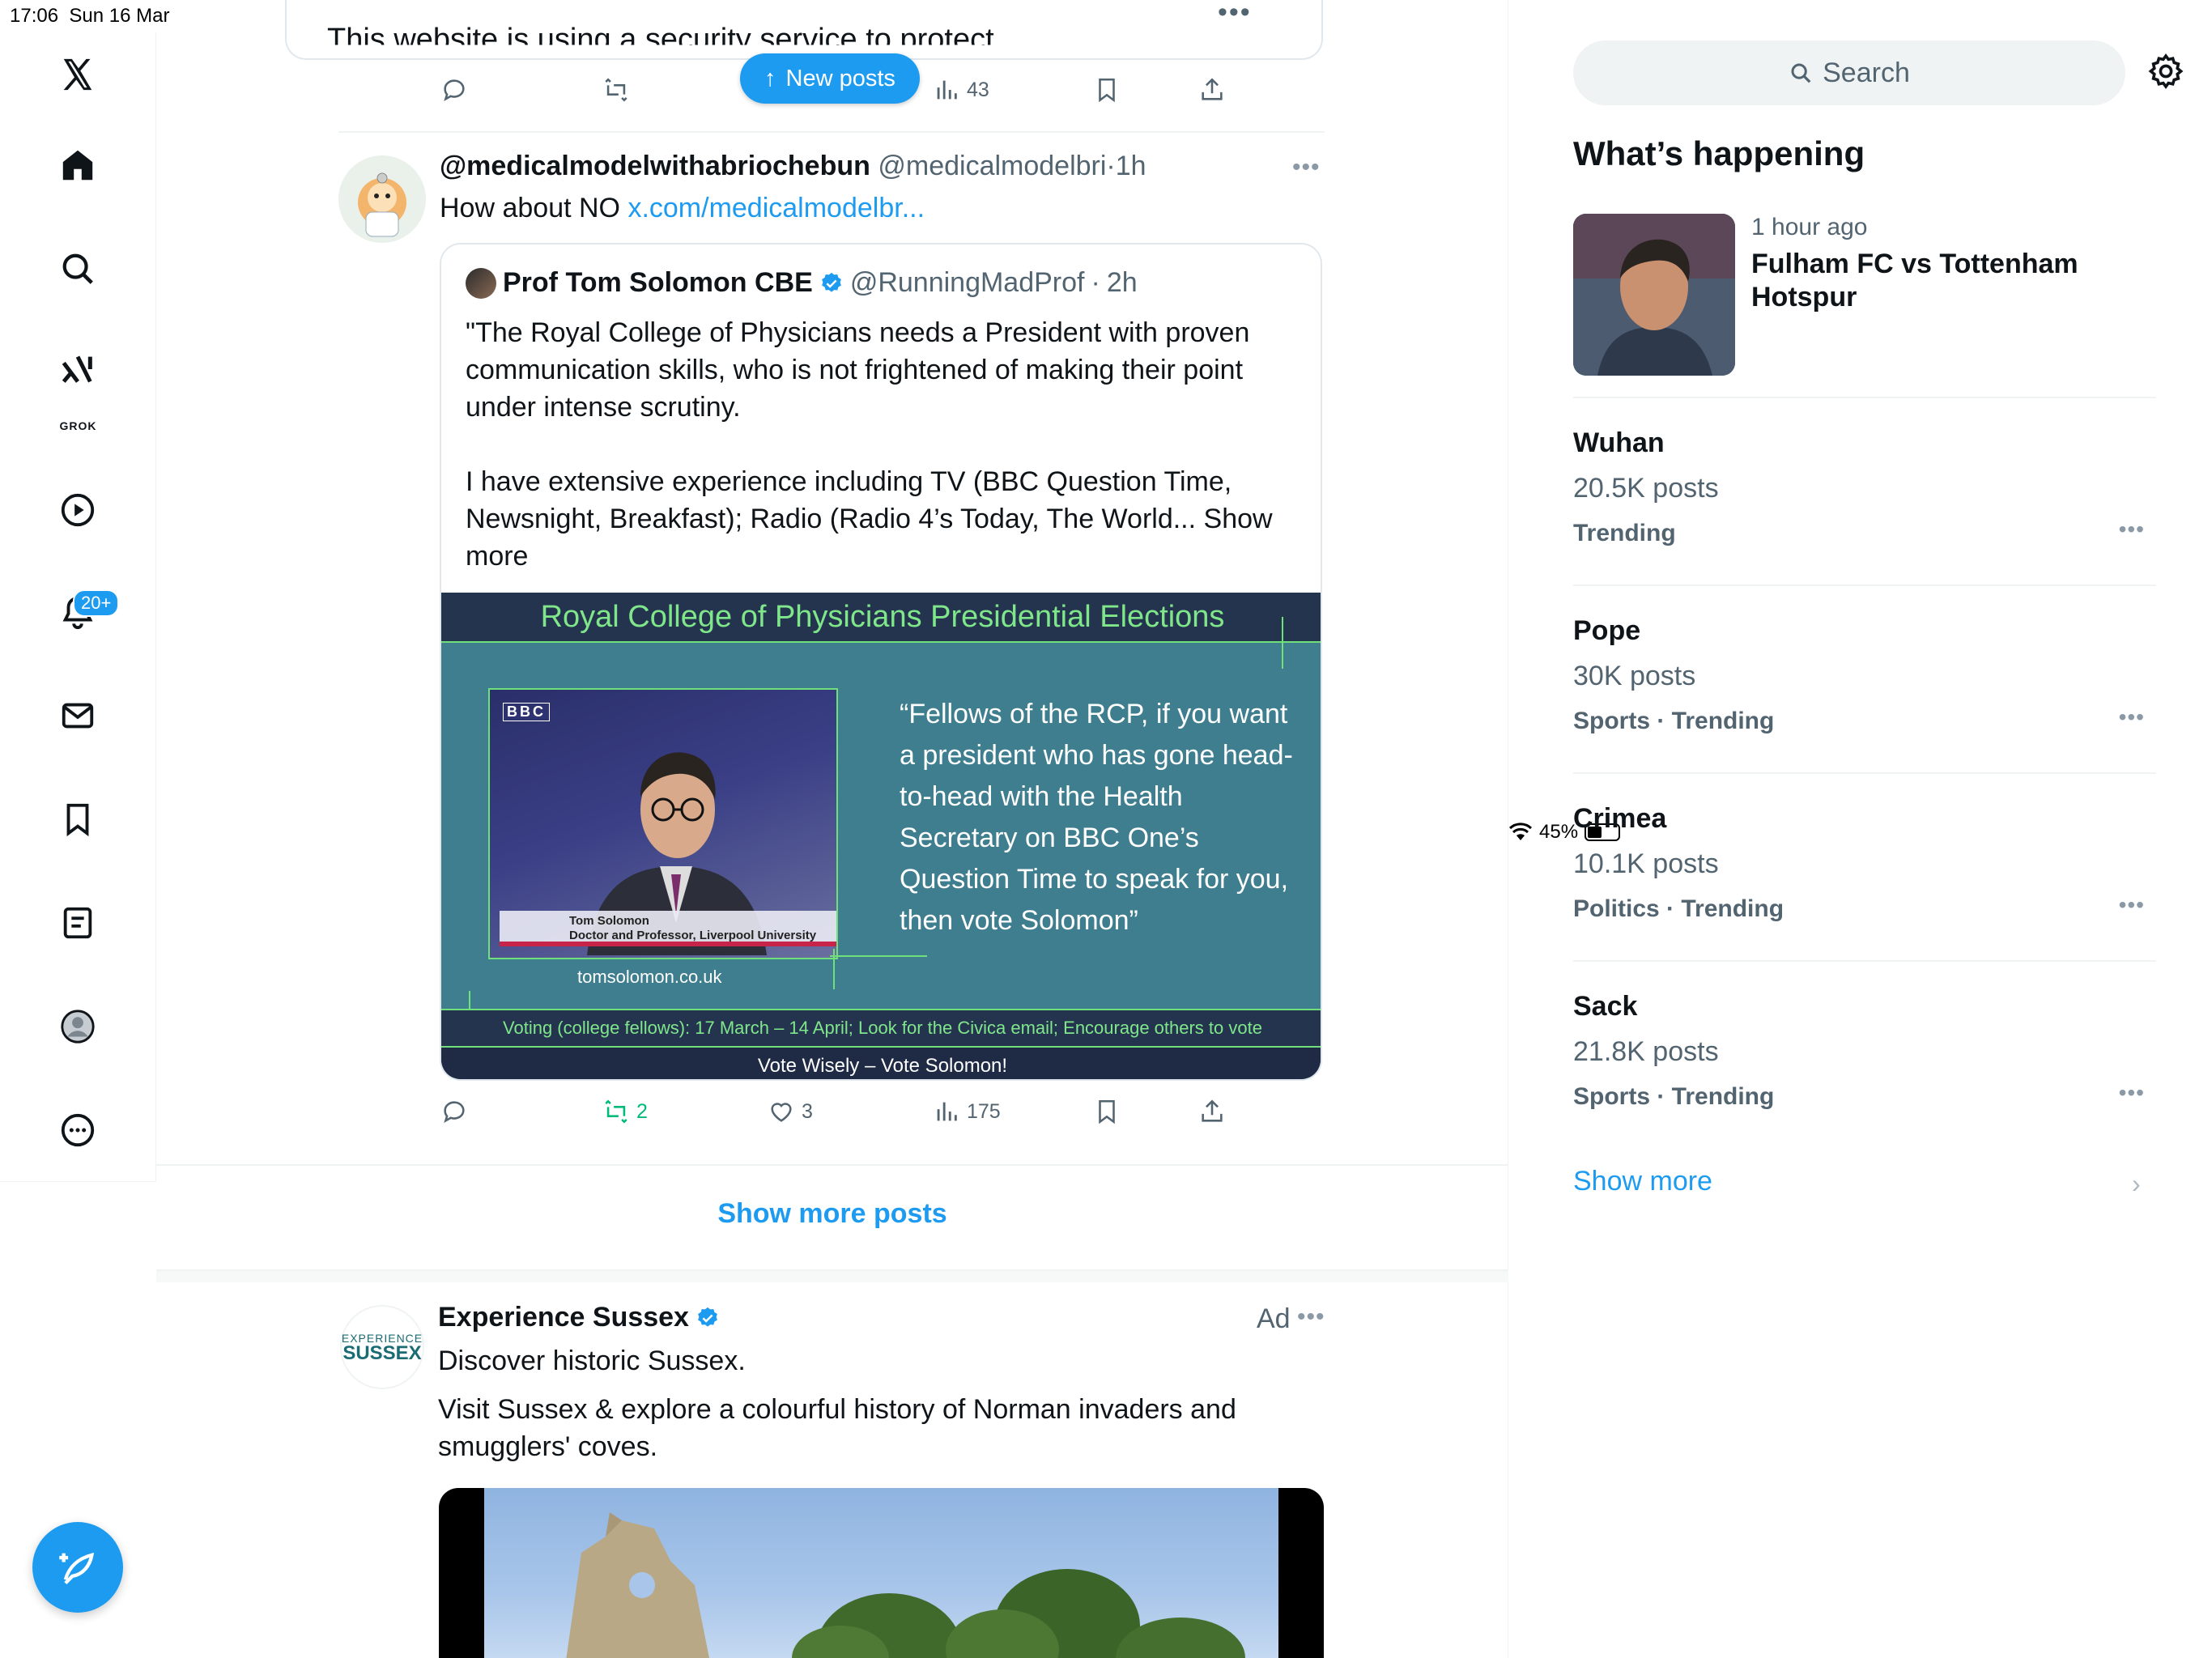  I want to click on news-time: 1 hour ago, so click(1810, 227).